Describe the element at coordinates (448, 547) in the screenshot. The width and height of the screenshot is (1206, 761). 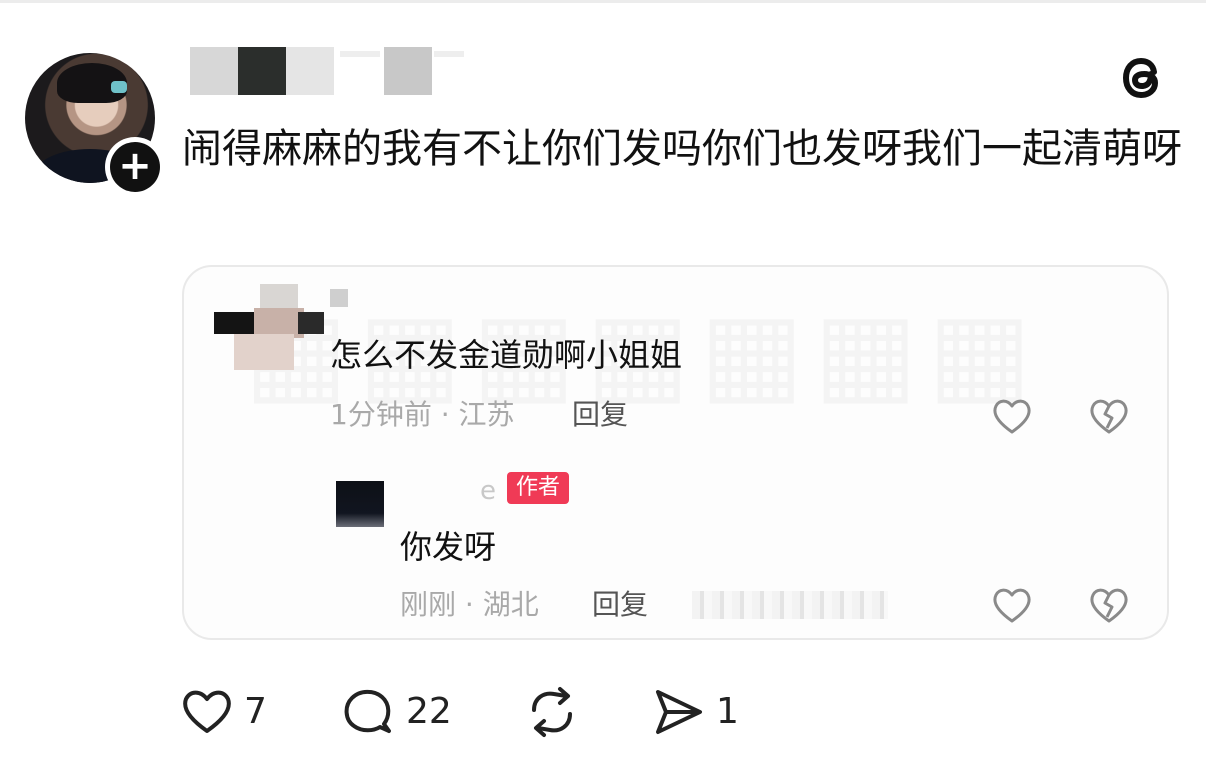
I see `reply-text: 你发呀` at that location.